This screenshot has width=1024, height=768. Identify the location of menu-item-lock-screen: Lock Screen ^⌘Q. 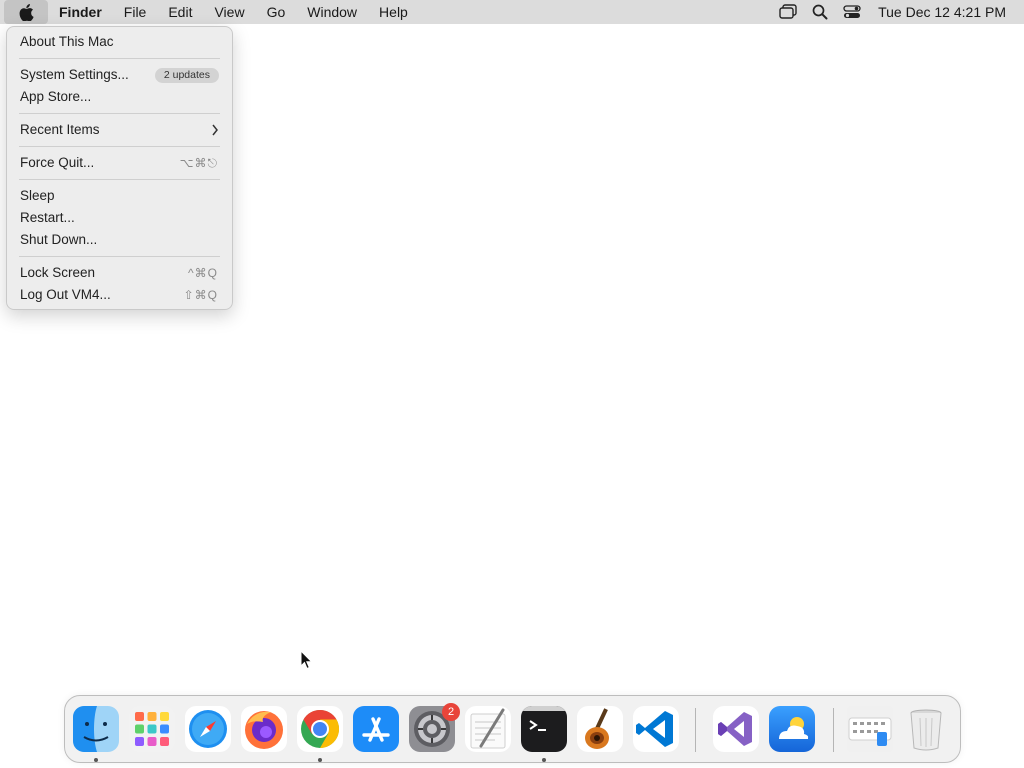
(119, 273).